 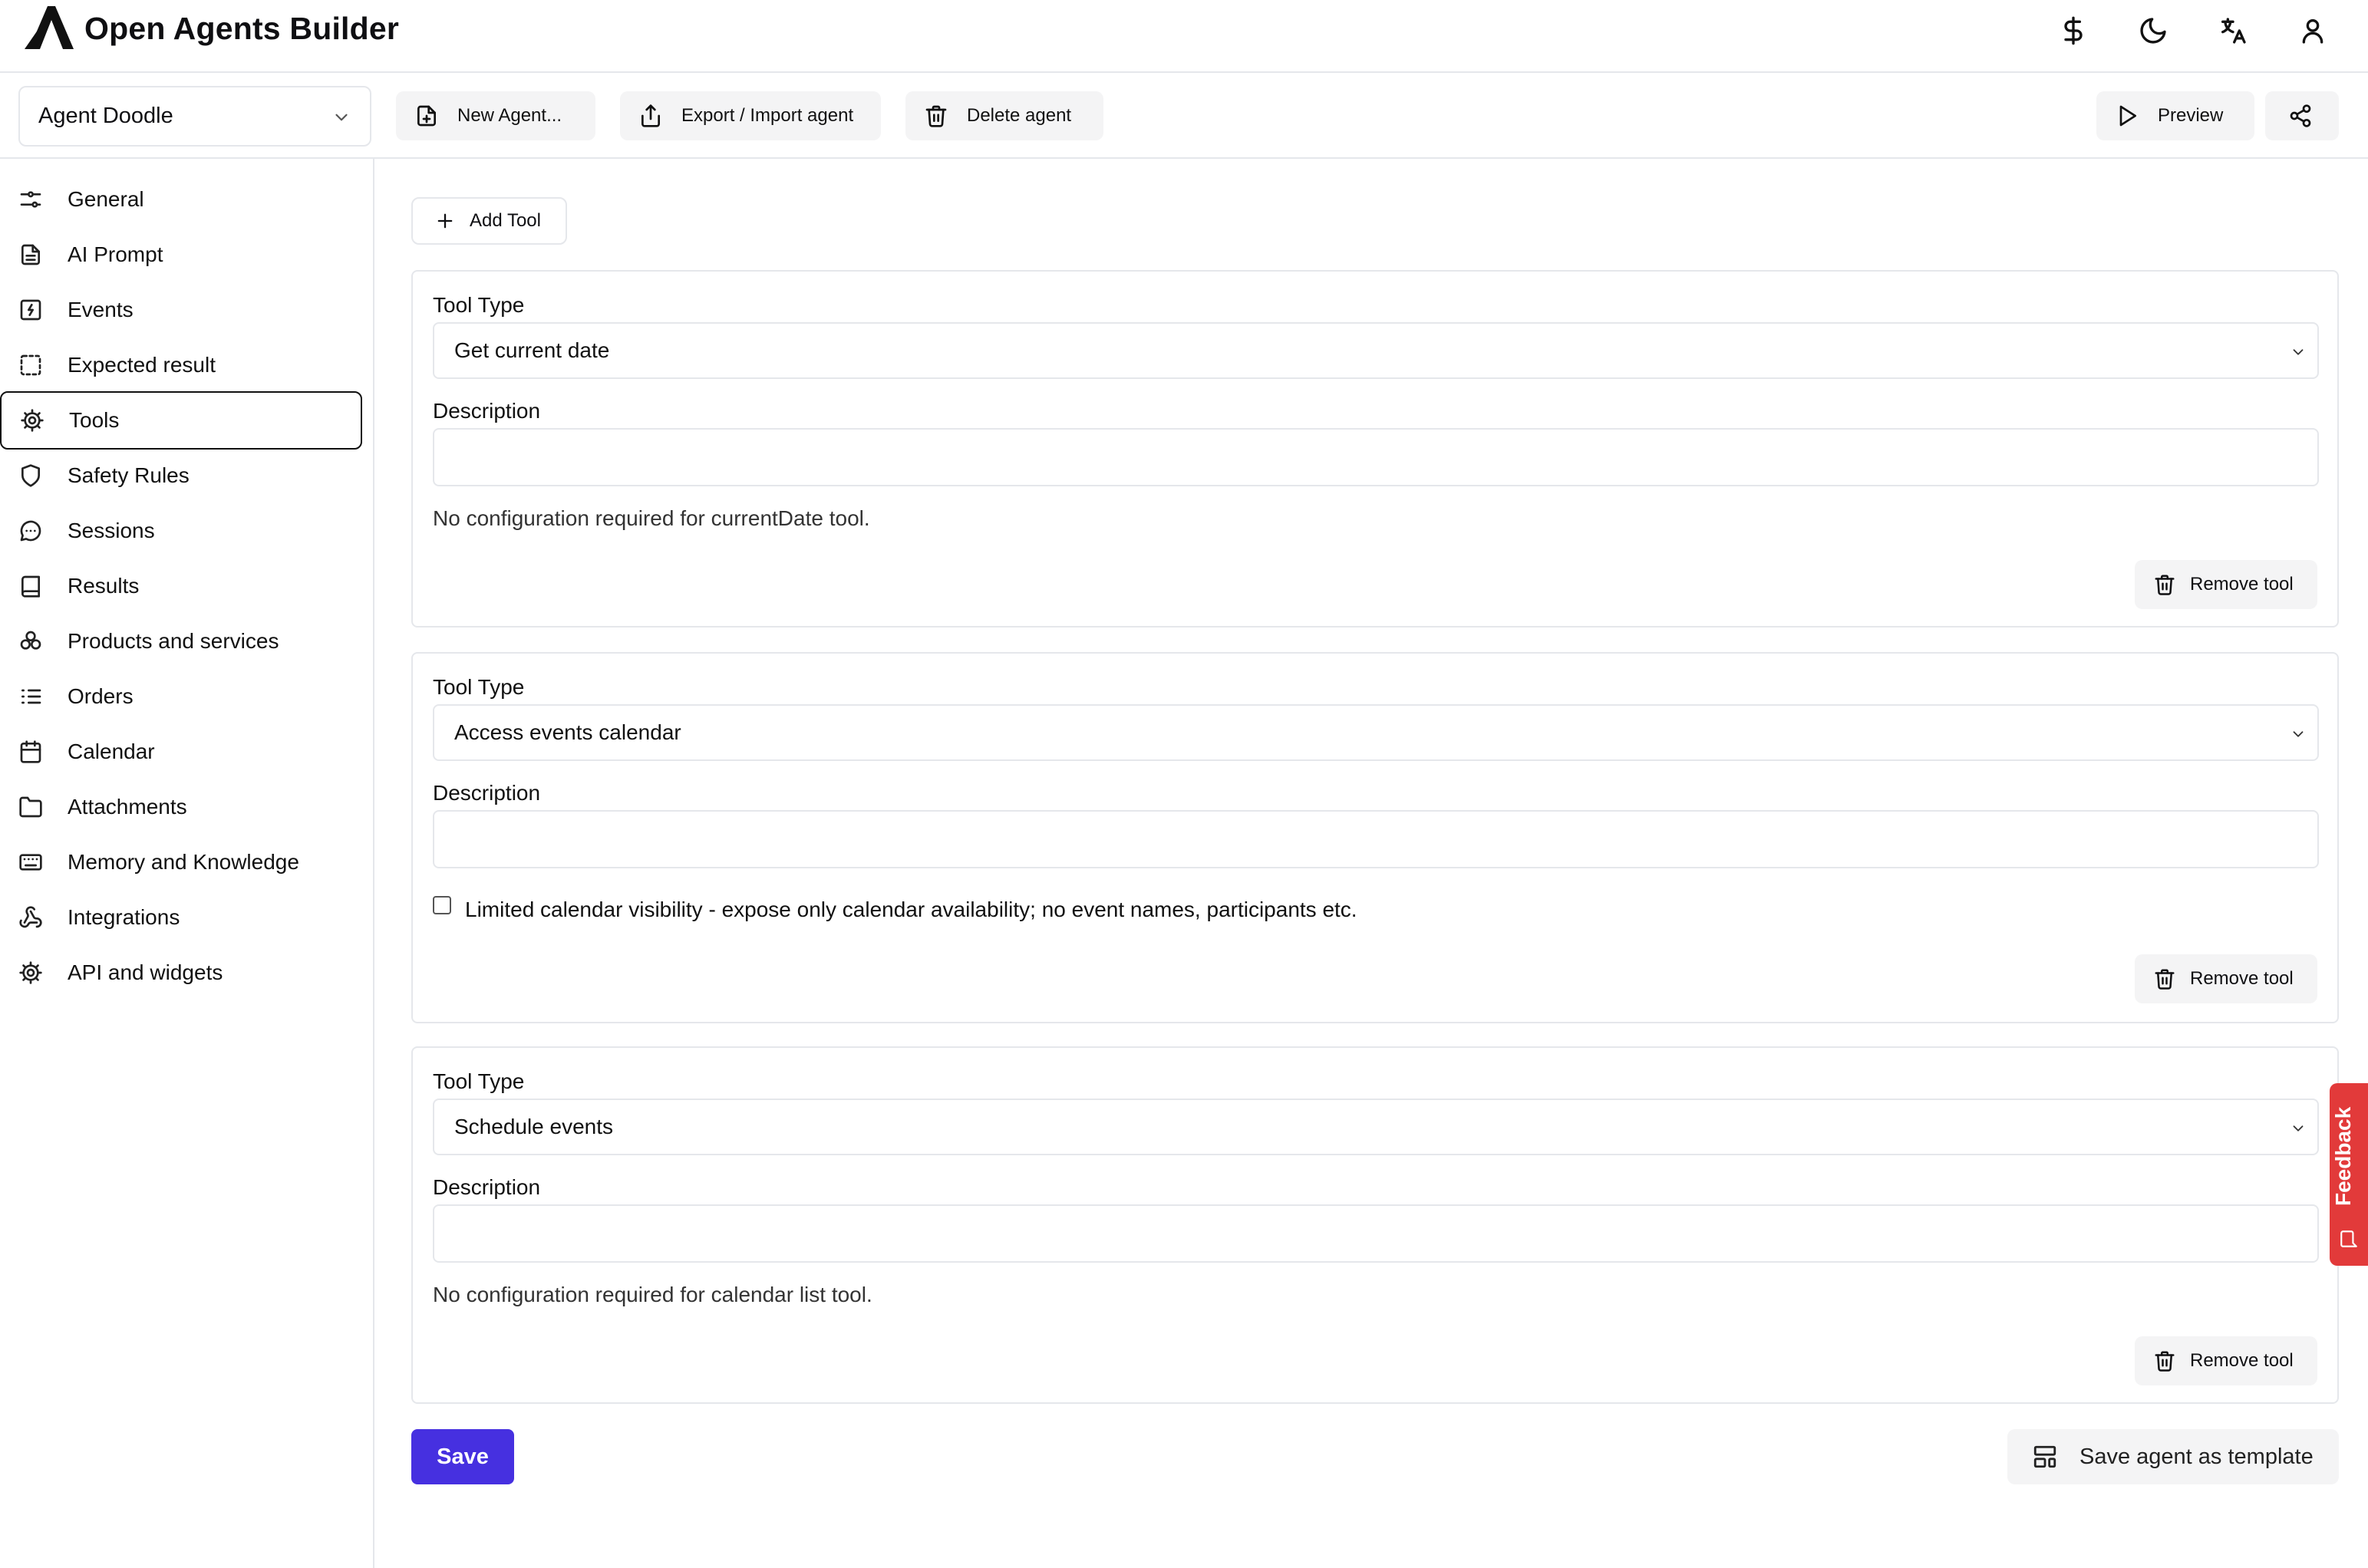 What do you see at coordinates (30, 917) in the screenshot?
I see `webhook-icon` at bounding box center [30, 917].